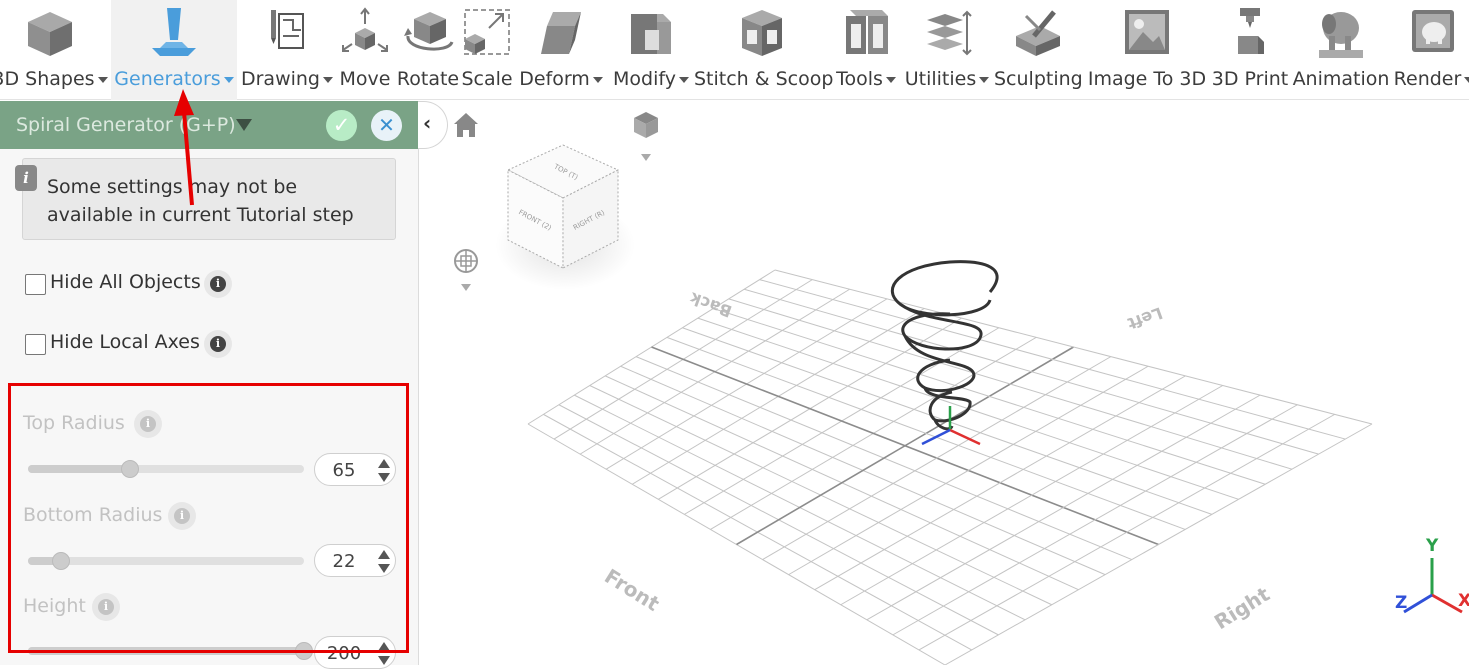  Describe the element at coordinates (344, 561) in the screenshot. I see `bottom-radius-value: 22` at that location.